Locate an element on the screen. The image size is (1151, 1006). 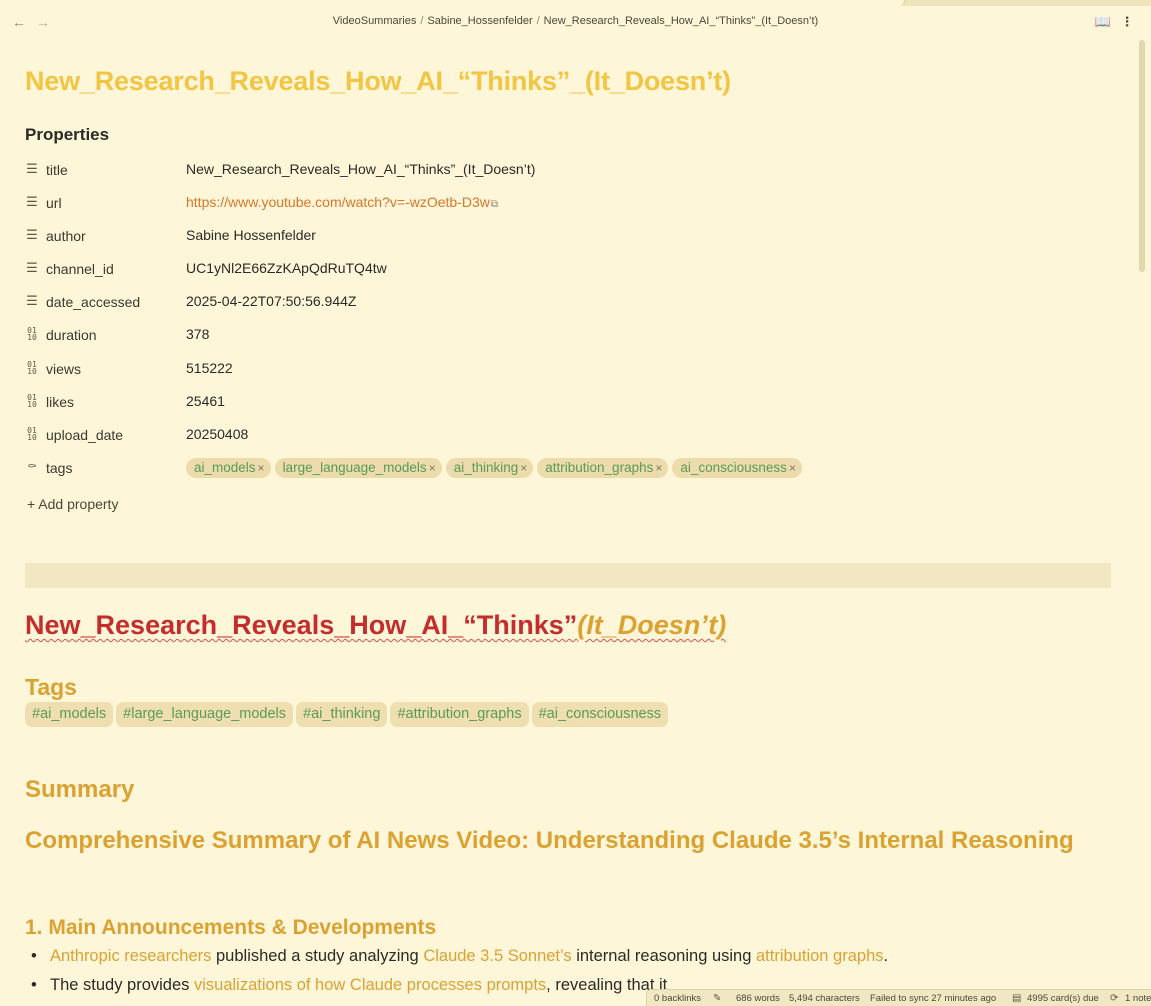
refresh-icon: ⟳ is located at coordinates (1114, 998).